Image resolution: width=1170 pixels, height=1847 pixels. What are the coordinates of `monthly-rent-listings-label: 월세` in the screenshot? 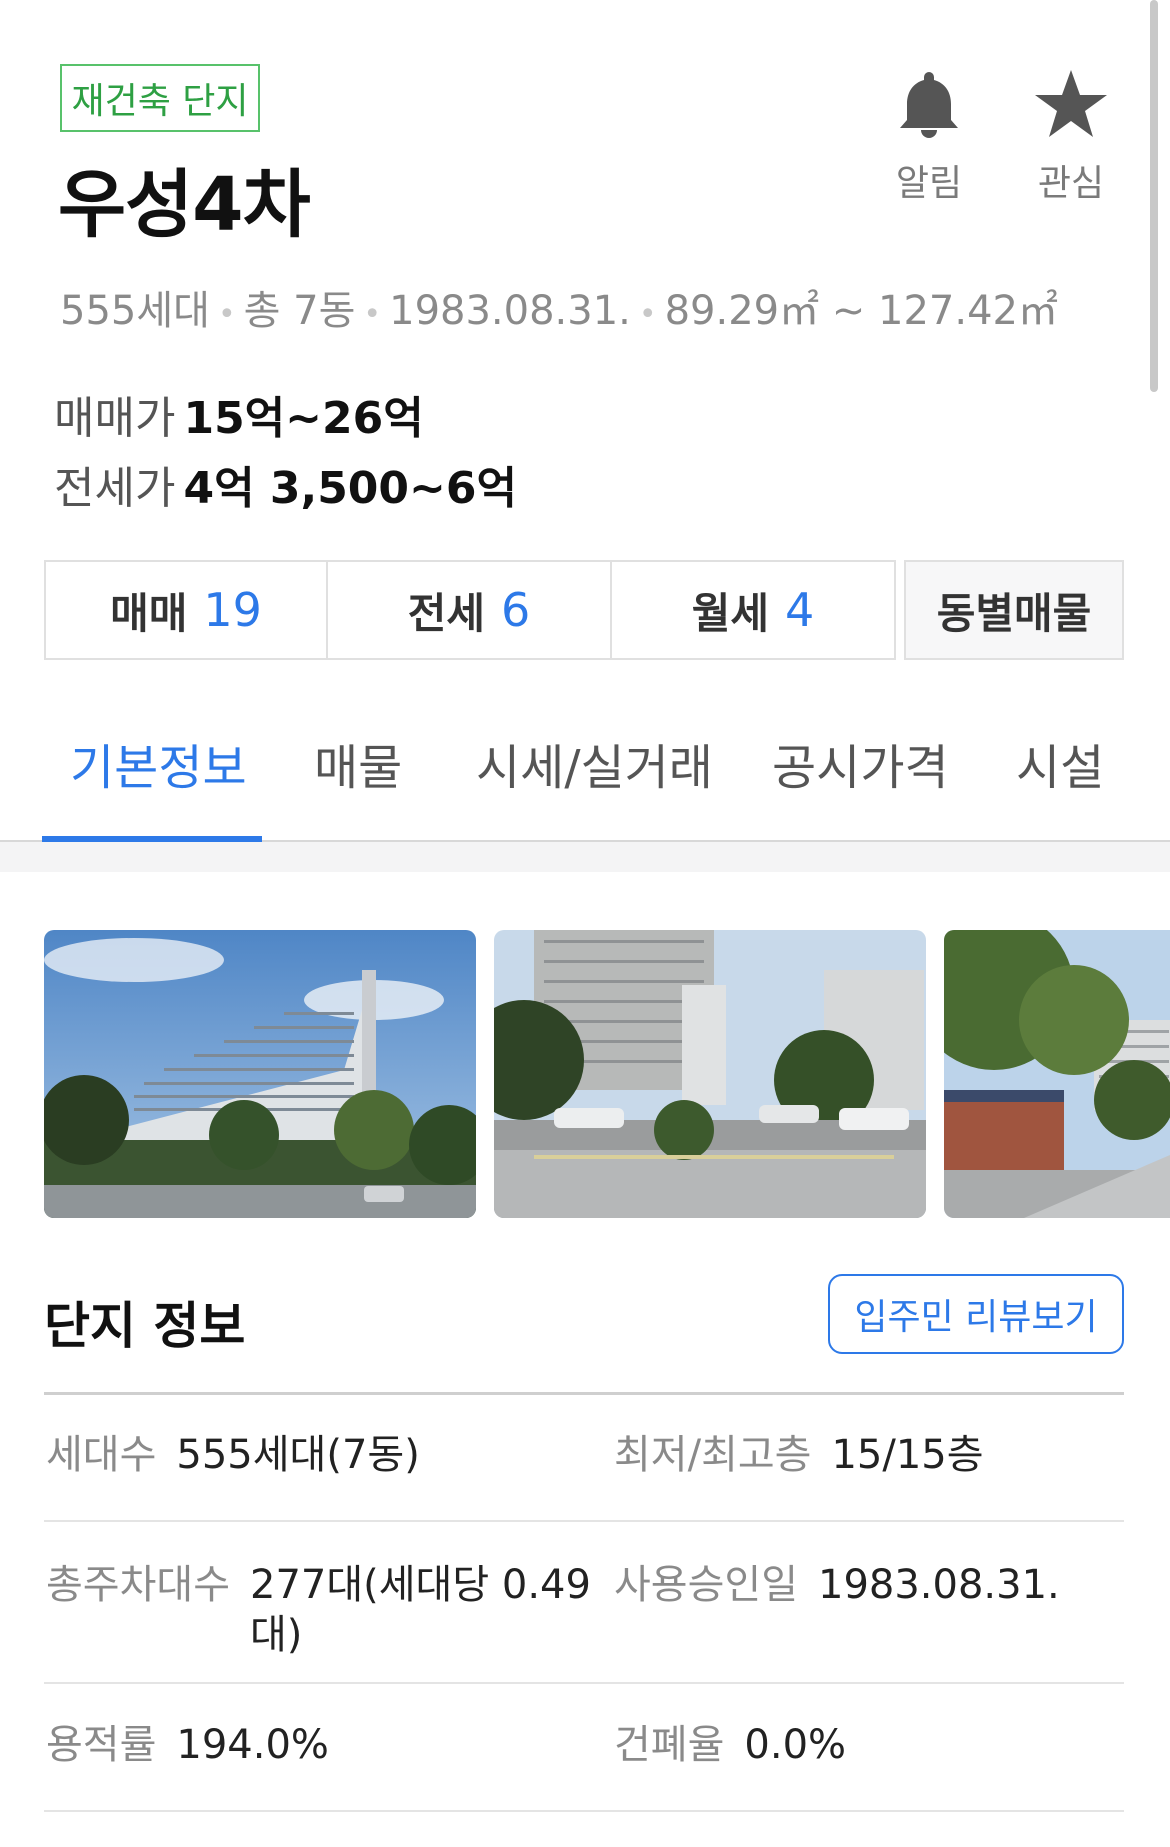 It's located at (730, 613).